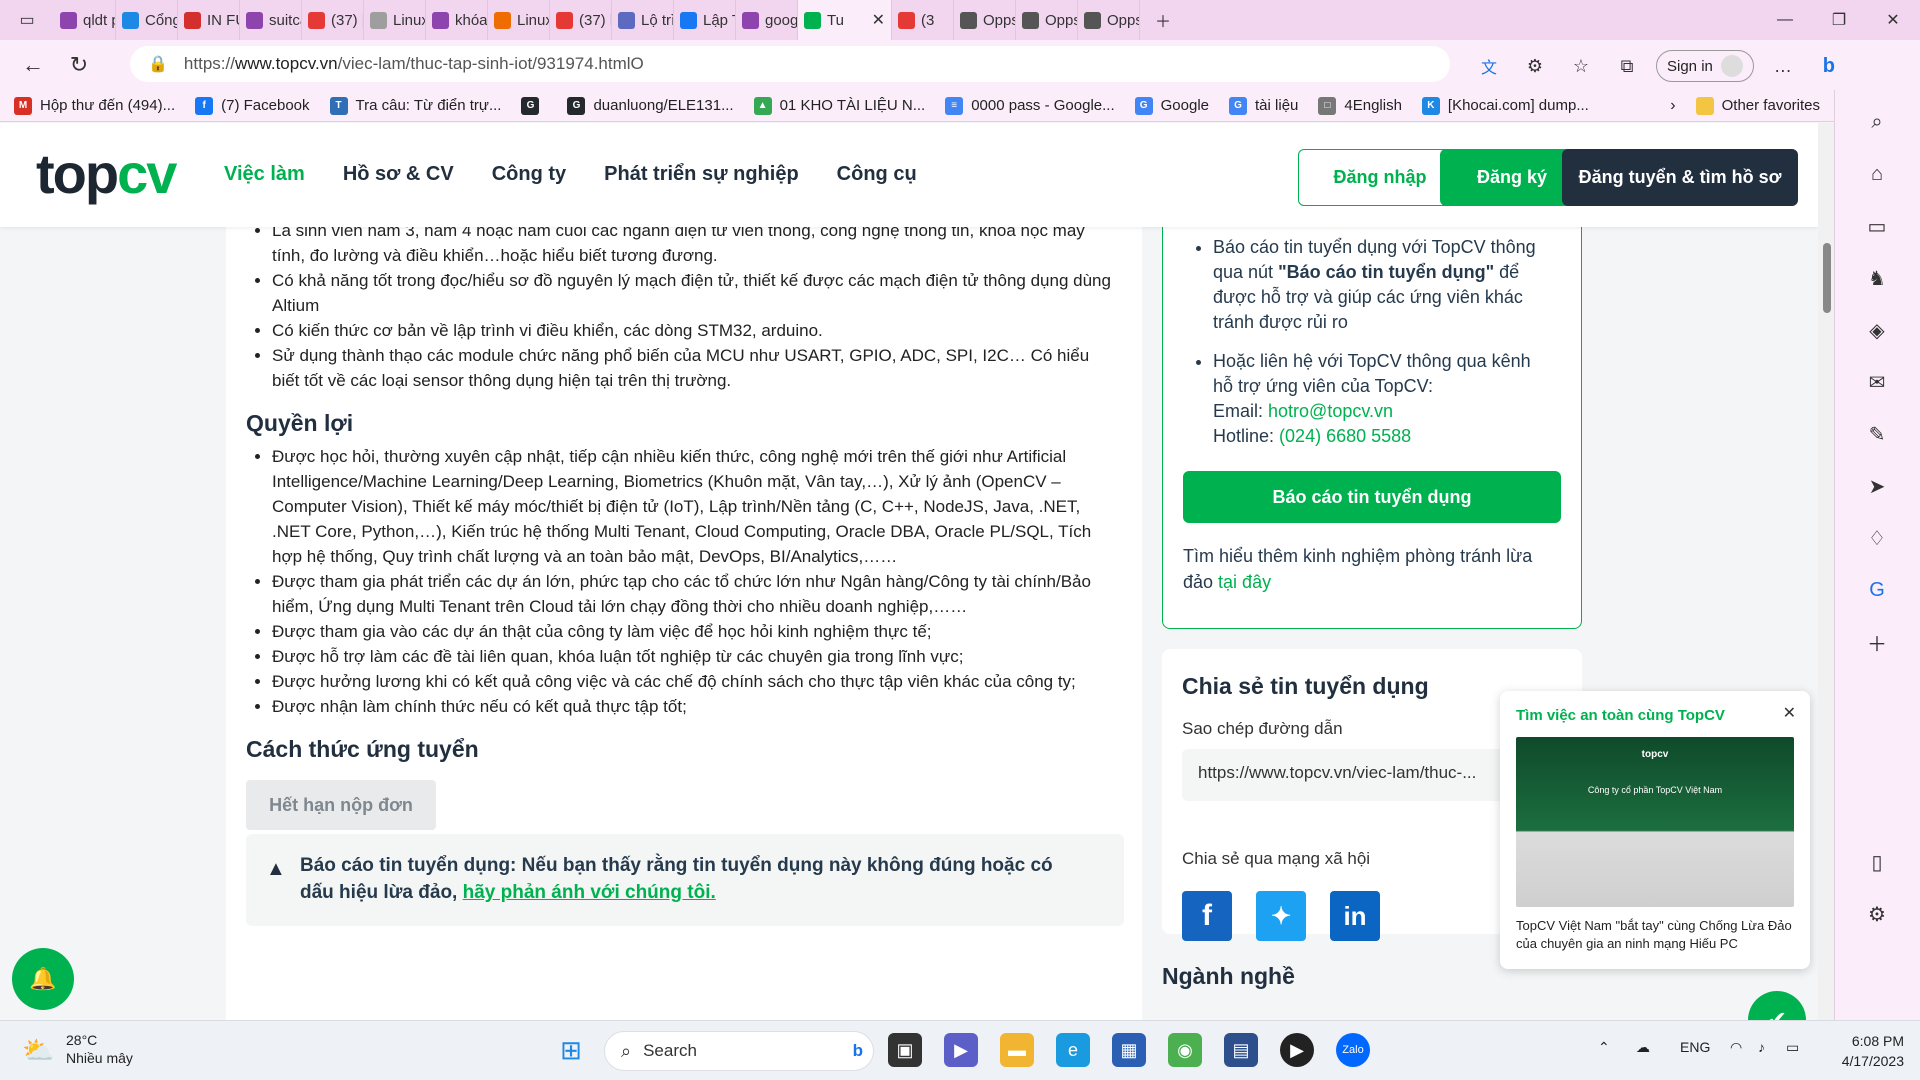 The height and width of the screenshot is (1080, 1920). Describe the element at coordinates (1839, 20) in the screenshot. I see `restore-button: ❐` at that location.